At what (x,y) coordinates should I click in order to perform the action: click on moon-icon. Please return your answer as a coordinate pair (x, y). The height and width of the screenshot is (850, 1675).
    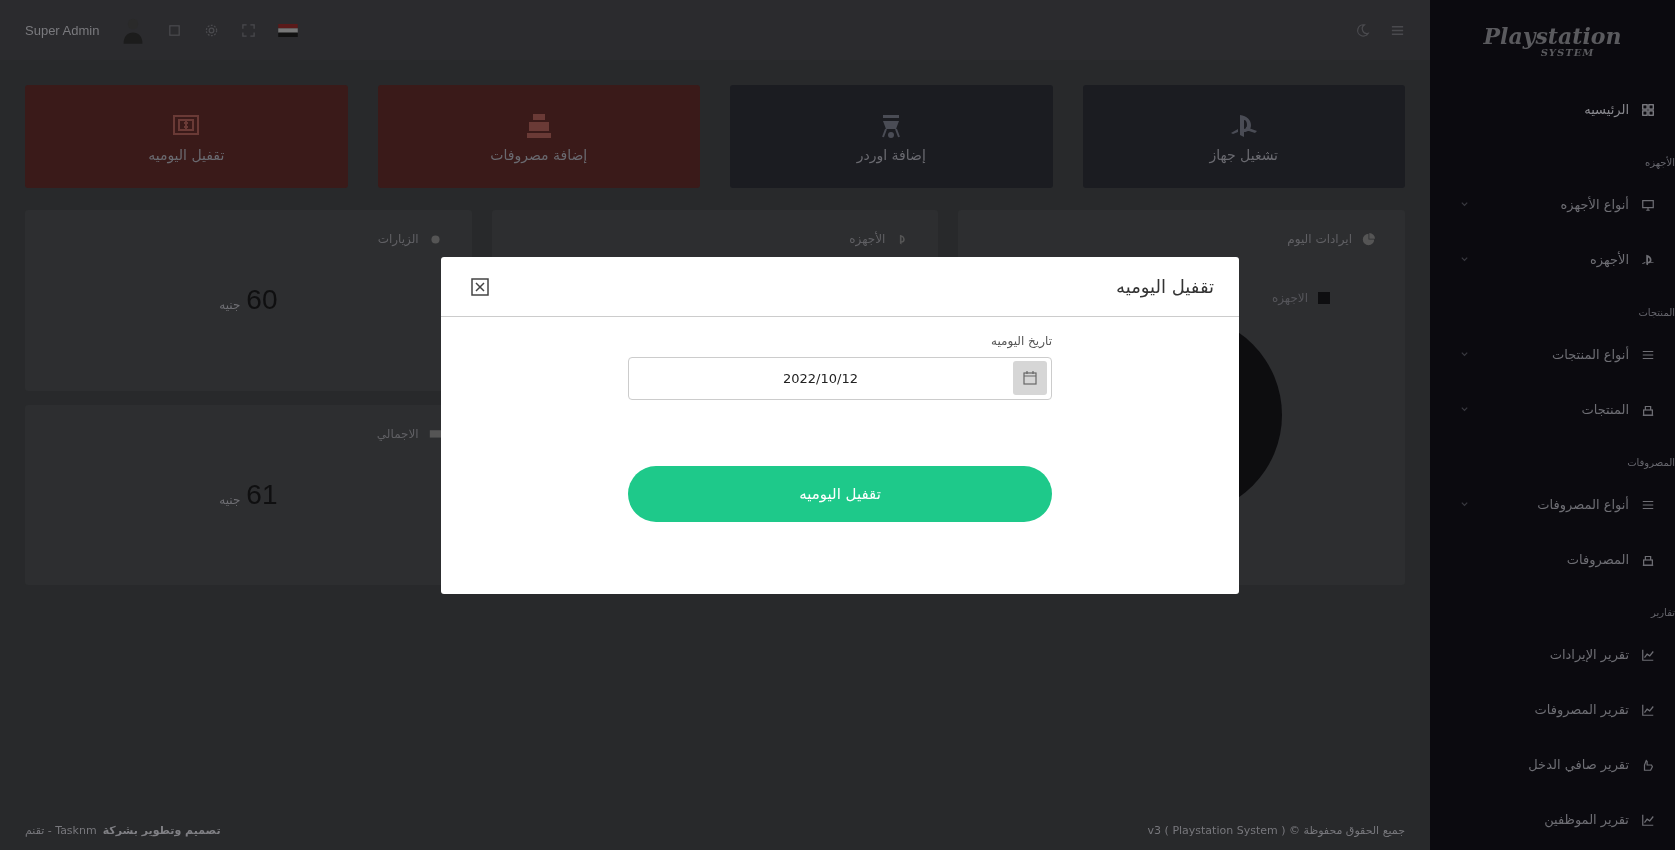
    Looking at the image, I should click on (1362, 30).